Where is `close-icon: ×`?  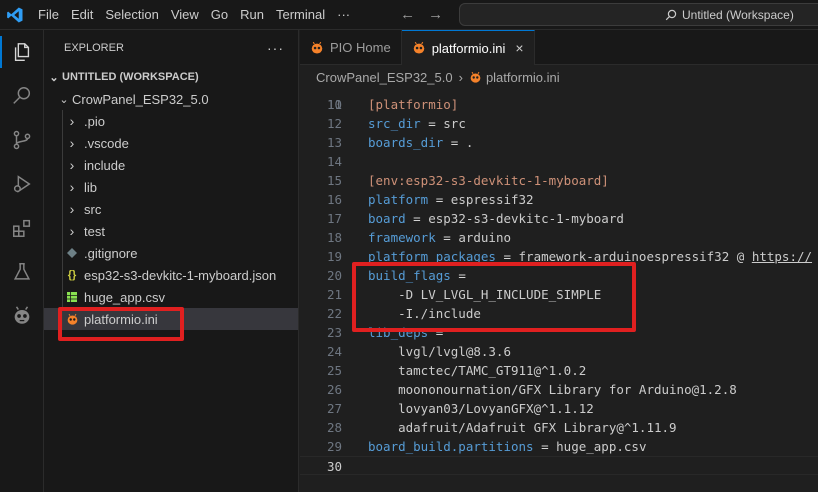
close-icon: × is located at coordinates (519, 48).